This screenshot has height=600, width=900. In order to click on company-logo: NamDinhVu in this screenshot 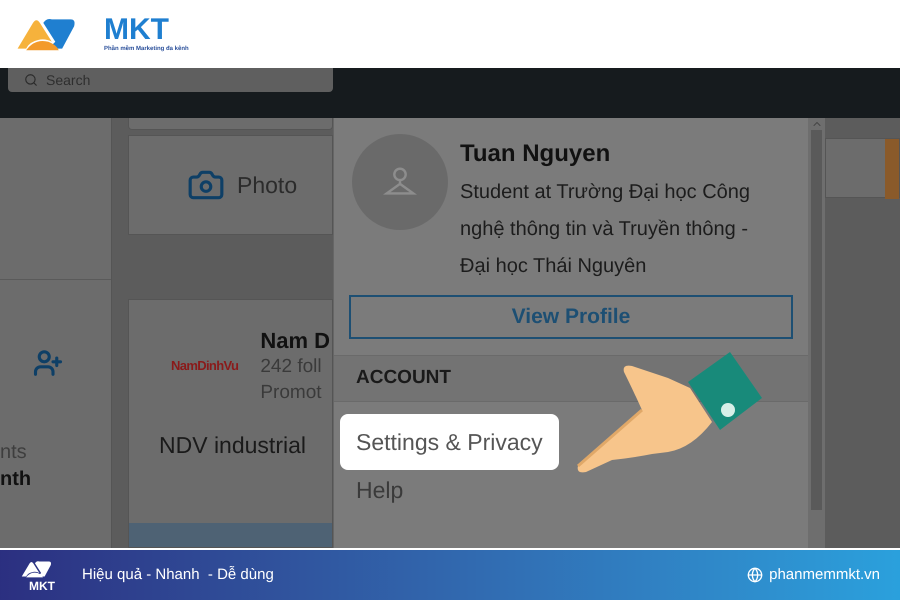, I will do `click(204, 365)`.